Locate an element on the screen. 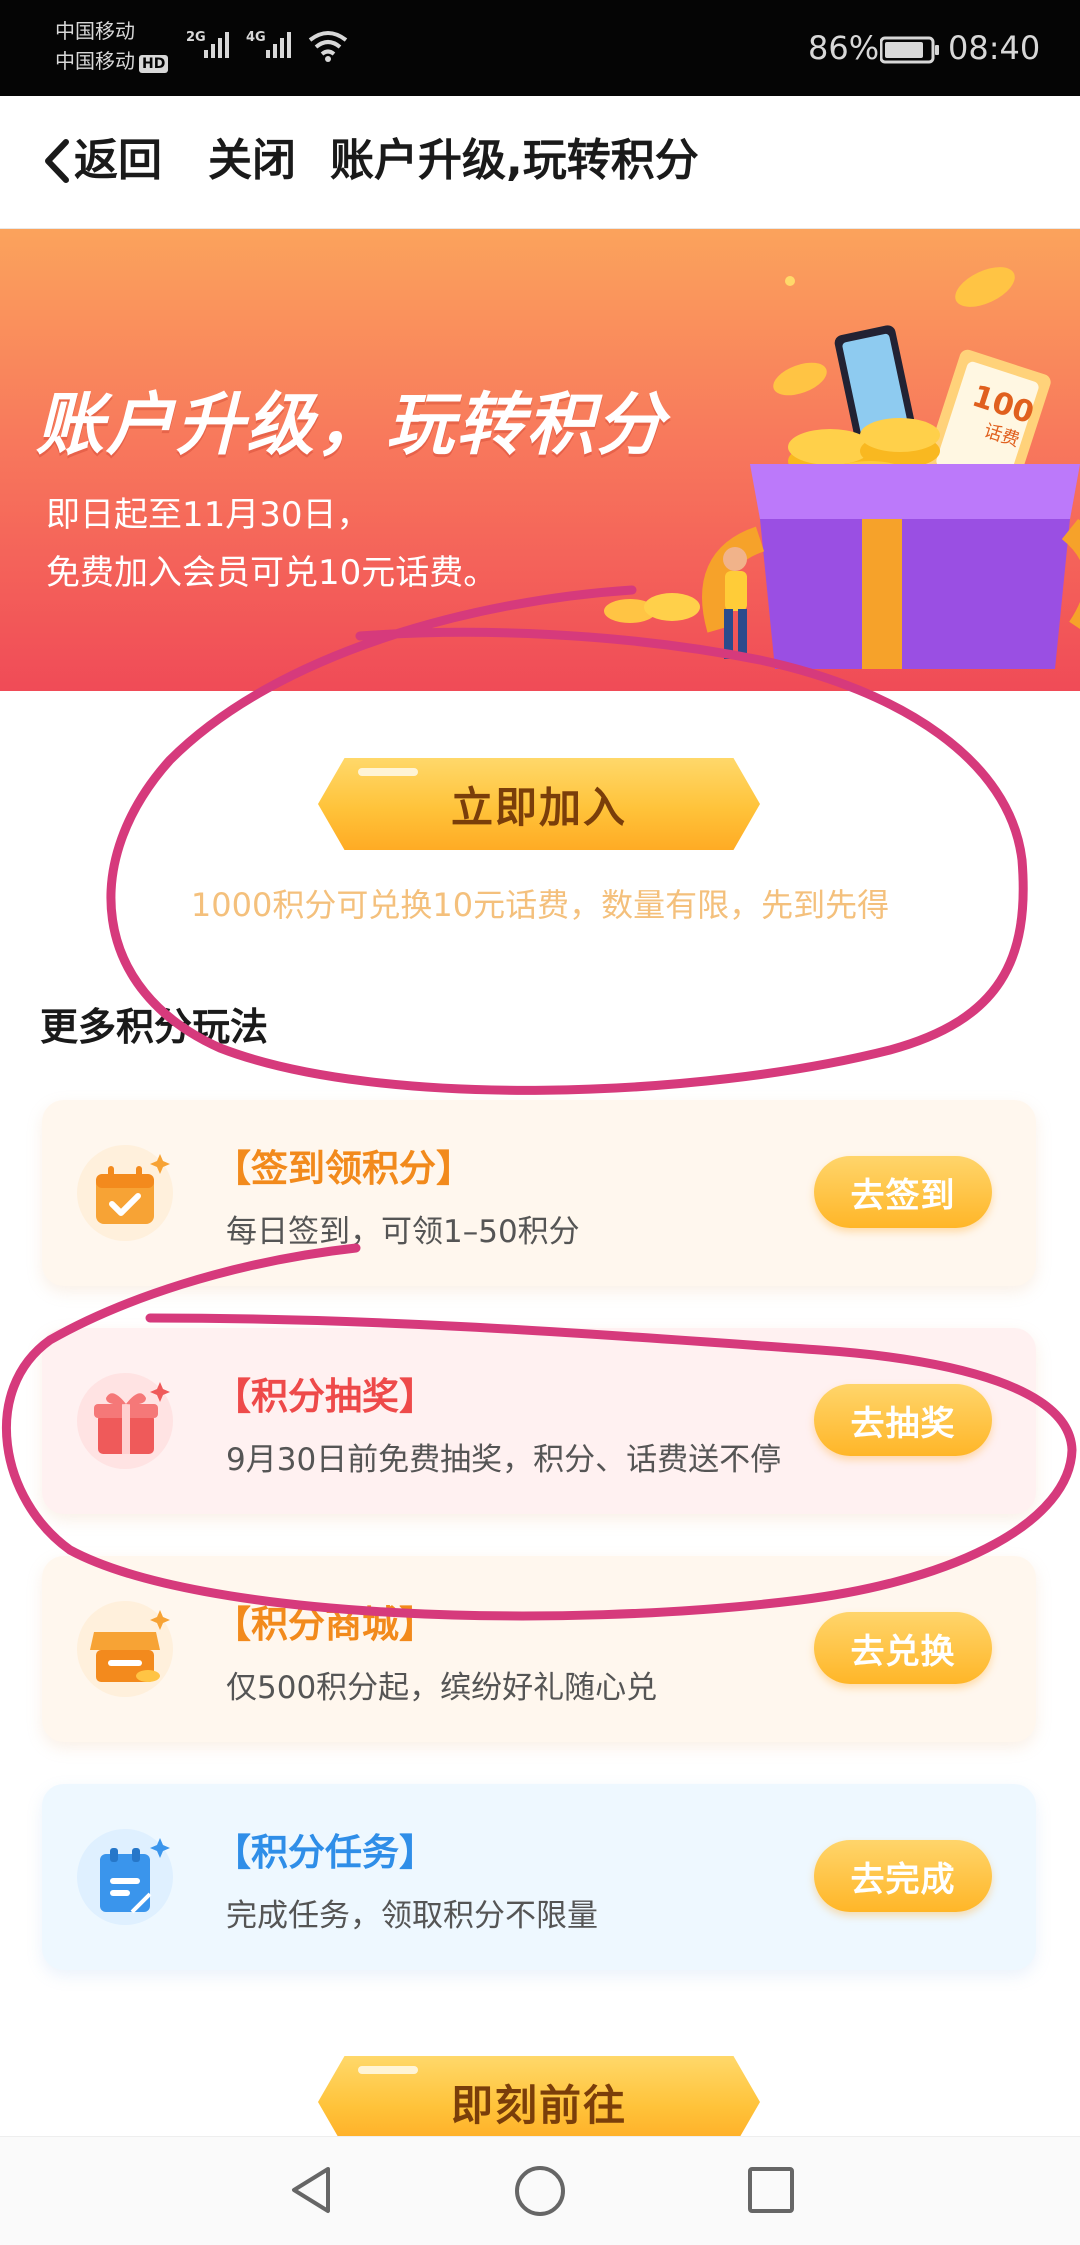 The width and height of the screenshot is (1080, 2245). close-button: 关闭 is located at coordinates (252, 161).